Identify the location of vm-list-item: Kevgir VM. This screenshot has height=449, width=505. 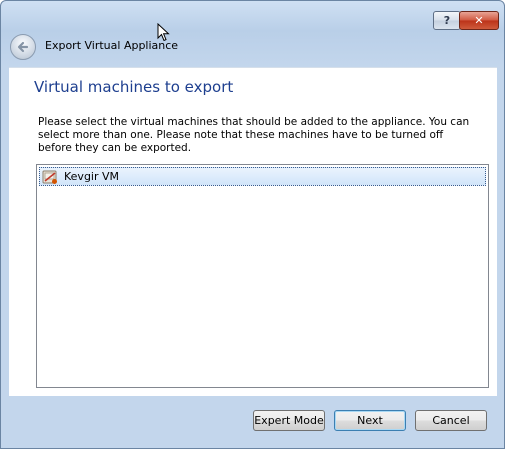
(262, 176).